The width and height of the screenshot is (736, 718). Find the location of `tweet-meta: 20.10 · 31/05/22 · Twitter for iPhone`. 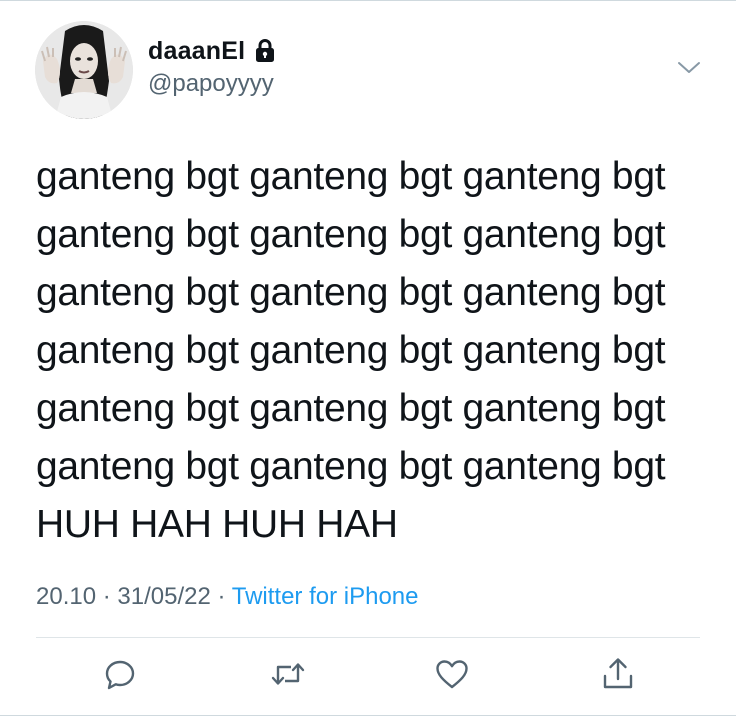

tweet-meta: 20.10 · 31/05/22 · Twitter for iPhone is located at coordinates (227, 597).